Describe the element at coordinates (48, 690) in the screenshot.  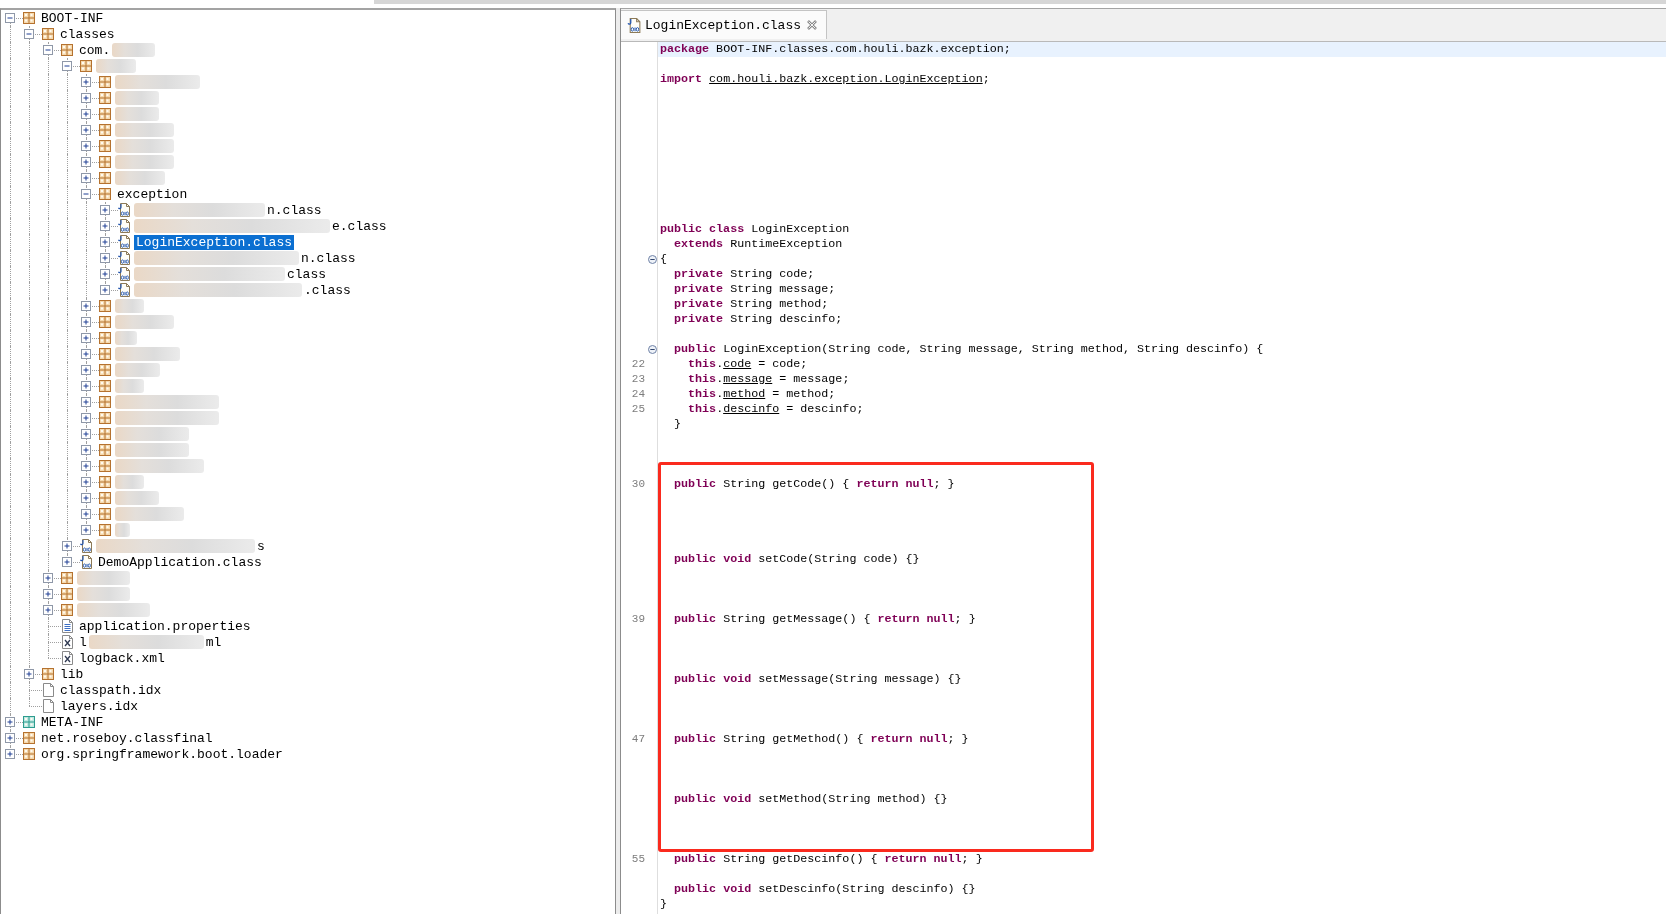
I see `blank-file-icon` at that location.